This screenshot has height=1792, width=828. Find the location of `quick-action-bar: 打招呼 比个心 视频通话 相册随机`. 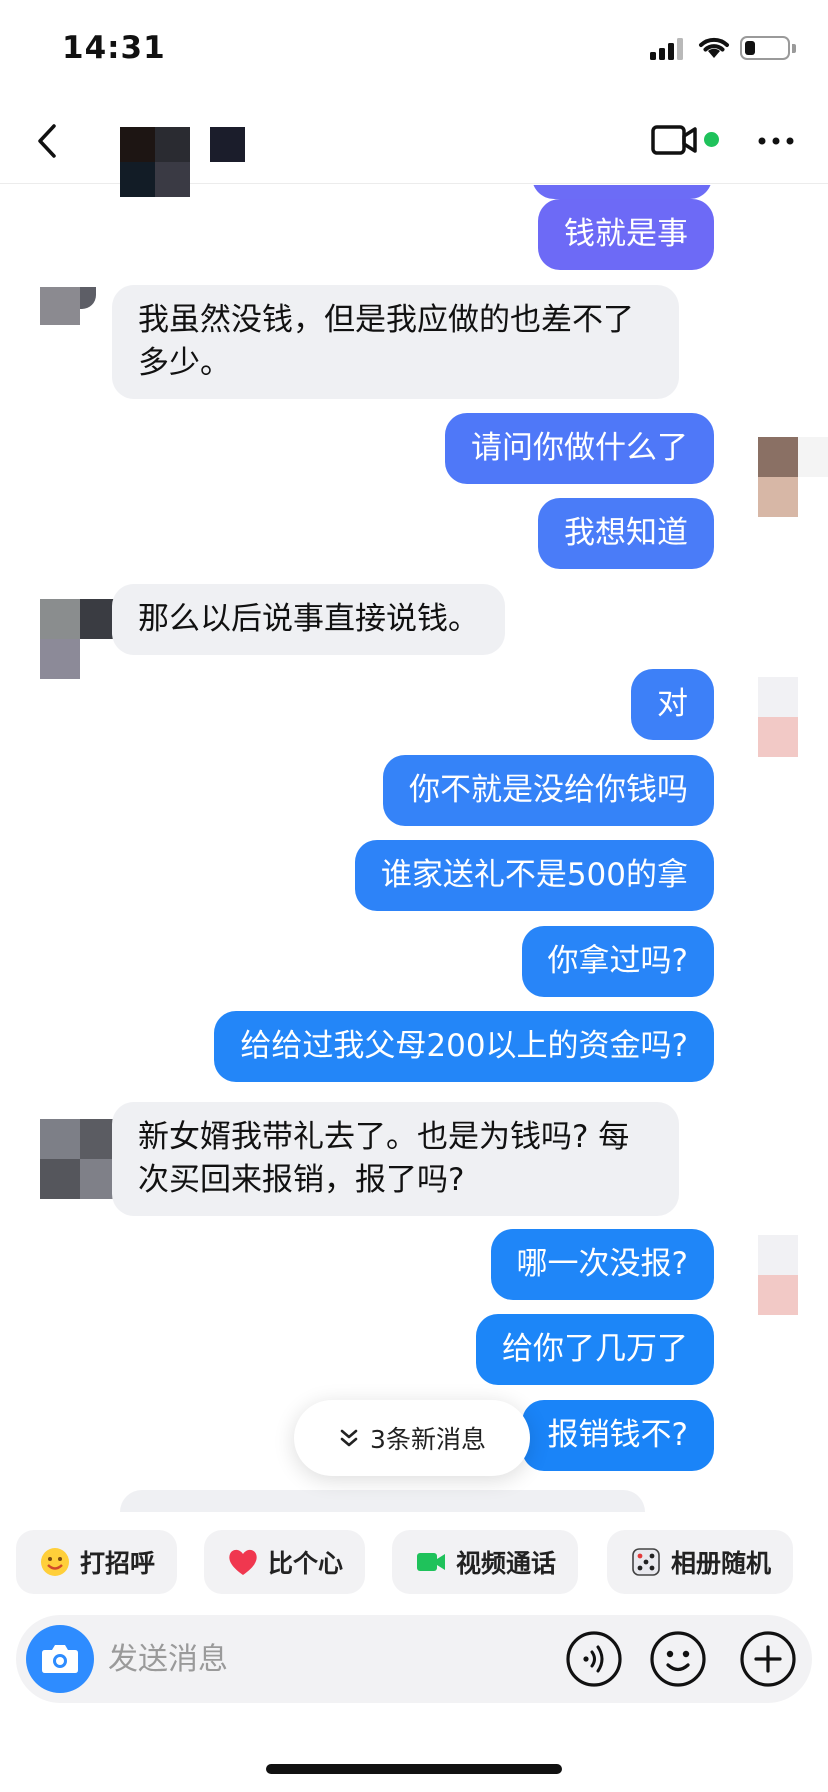

quick-action-bar: 打招呼 比个心 视频通话 相册随机 is located at coordinates (414, 1564).